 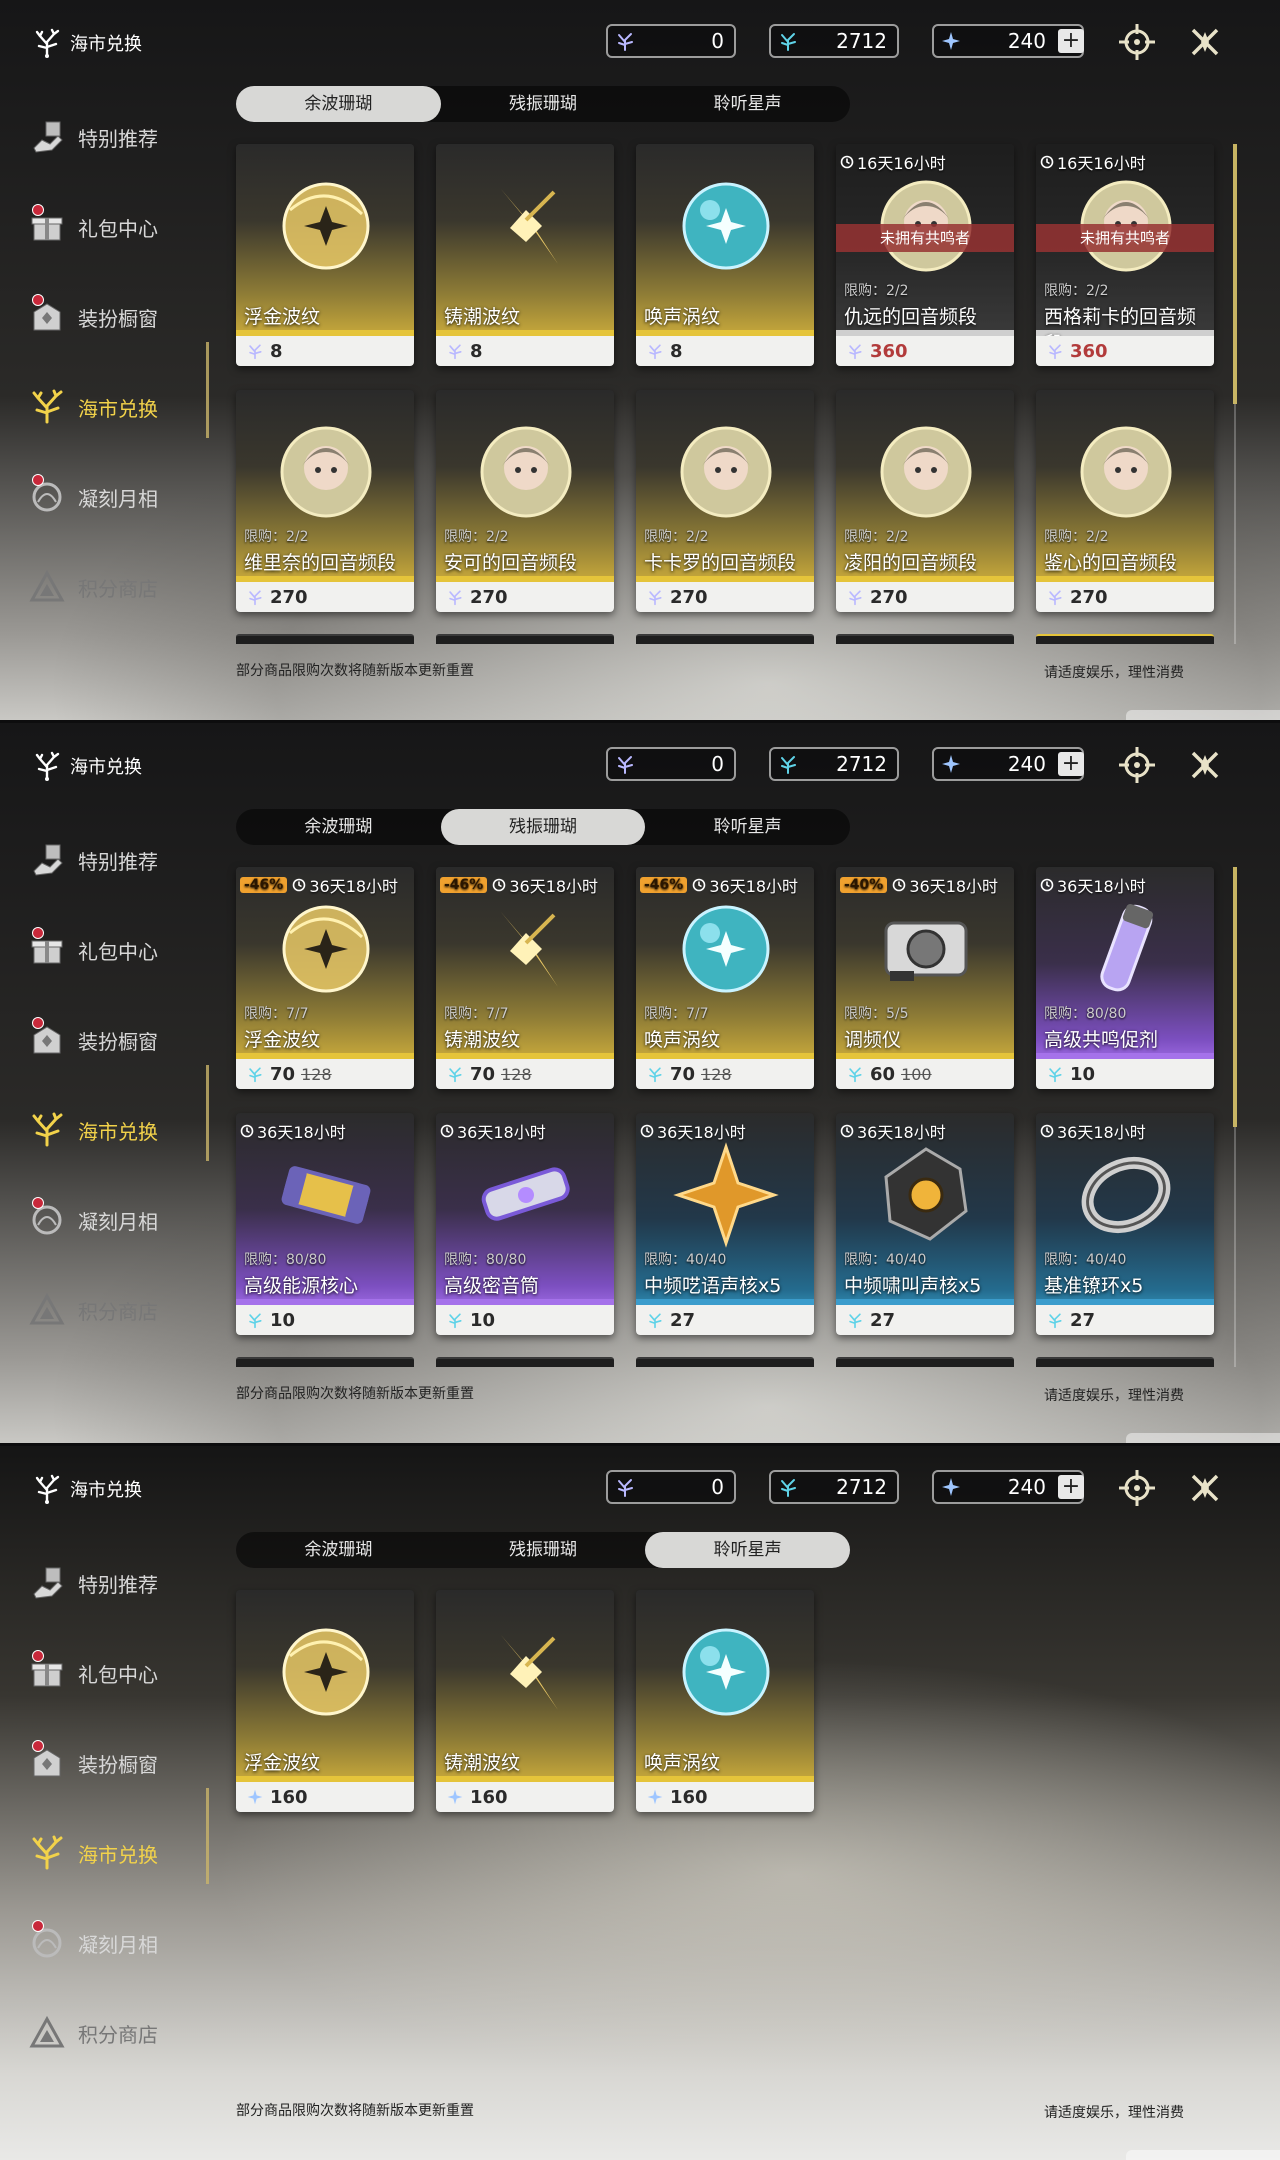 I want to click on sidebar-nav: 特别推荐 礼包中心 装扮橱窗 海市兑换 凝刻月相 积分商店, so click(x=93, y=362).